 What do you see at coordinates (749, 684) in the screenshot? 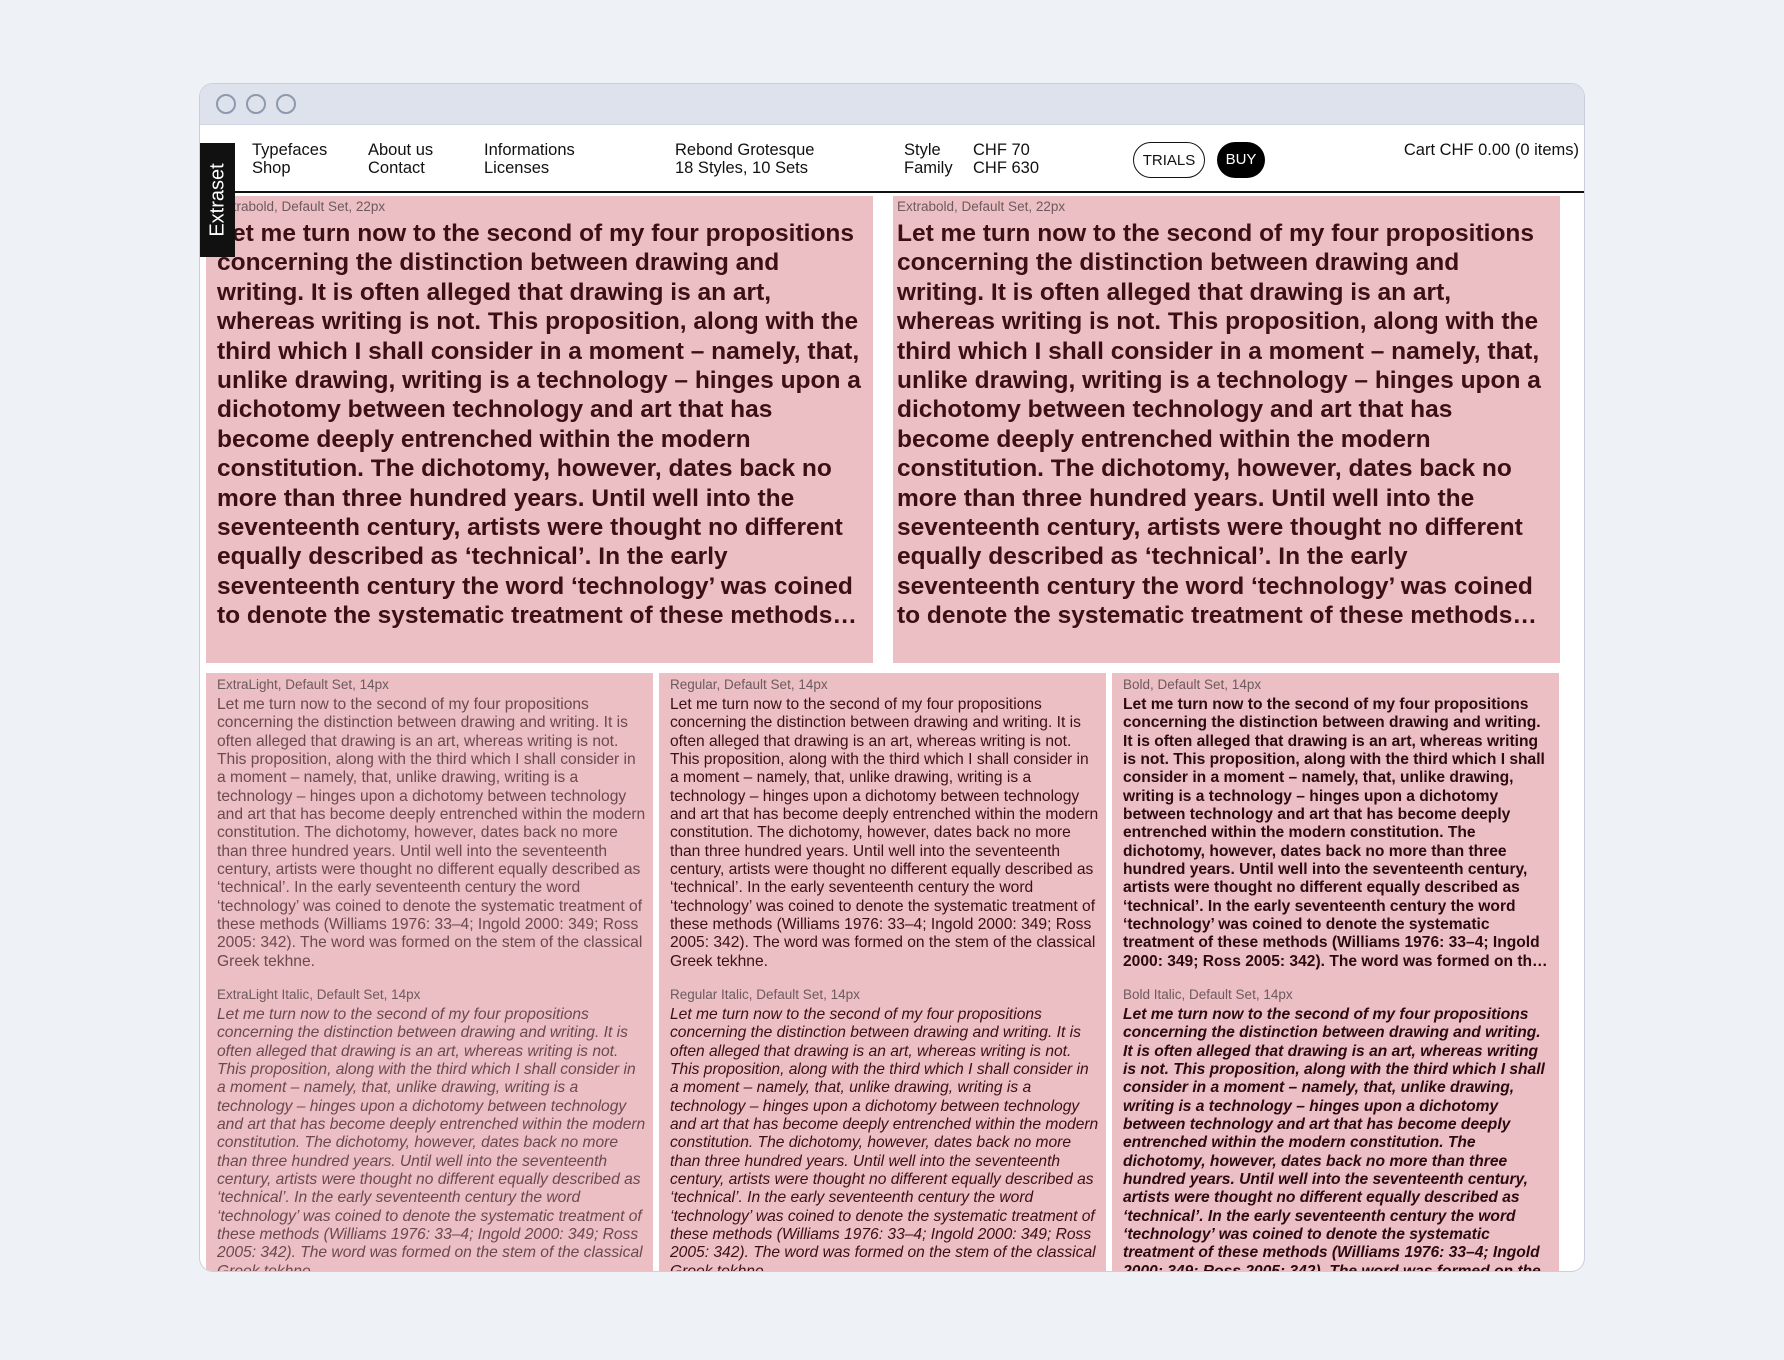
I see `sample-label: Regular, Default Set, 14px` at bounding box center [749, 684].